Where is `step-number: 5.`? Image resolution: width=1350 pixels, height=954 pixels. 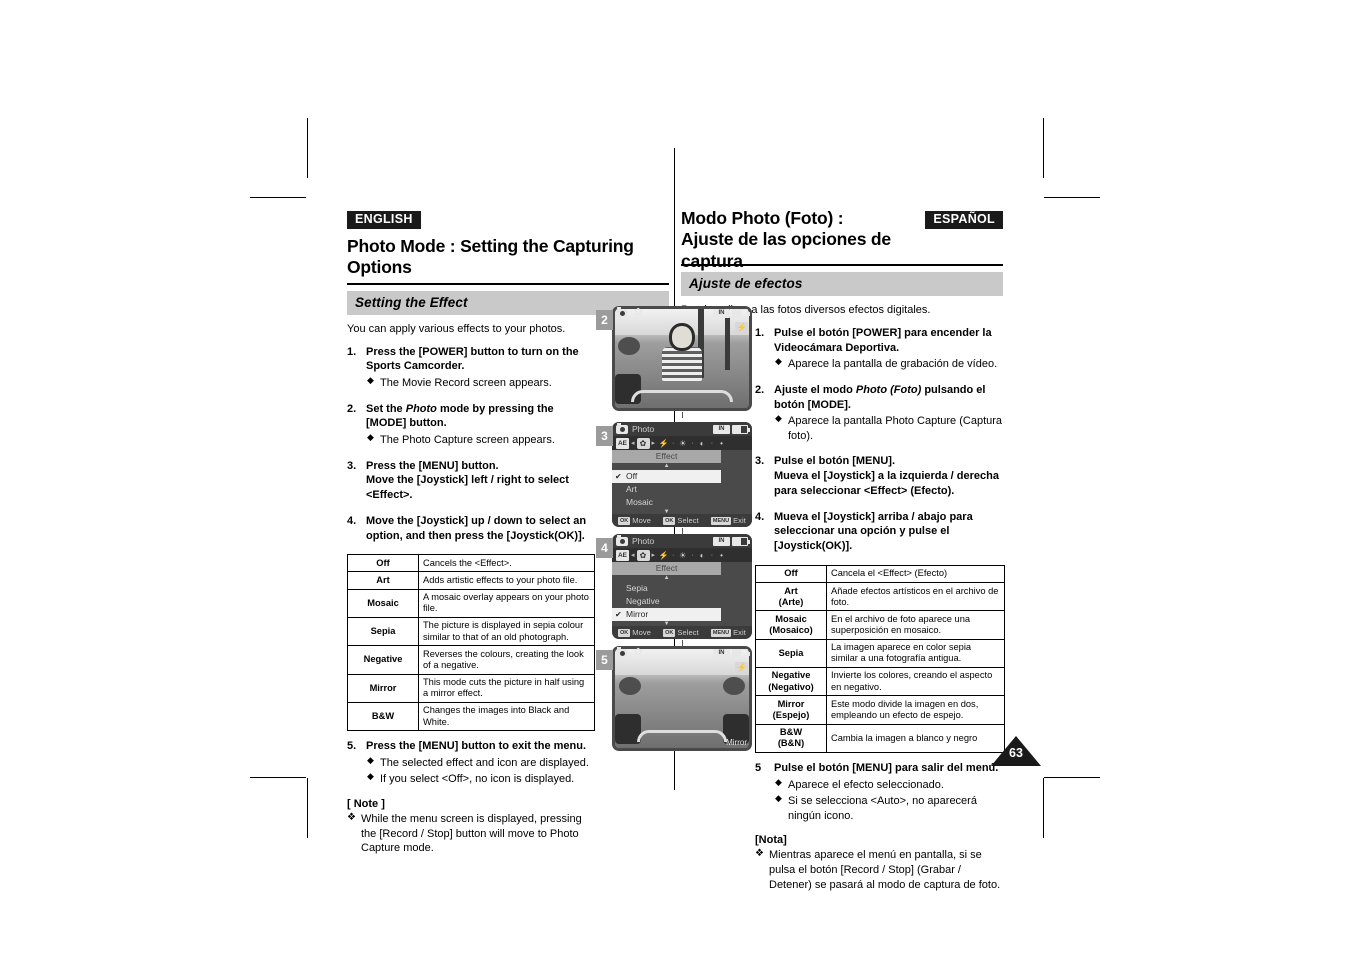 step-number: 5. is located at coordinates (352, 746).